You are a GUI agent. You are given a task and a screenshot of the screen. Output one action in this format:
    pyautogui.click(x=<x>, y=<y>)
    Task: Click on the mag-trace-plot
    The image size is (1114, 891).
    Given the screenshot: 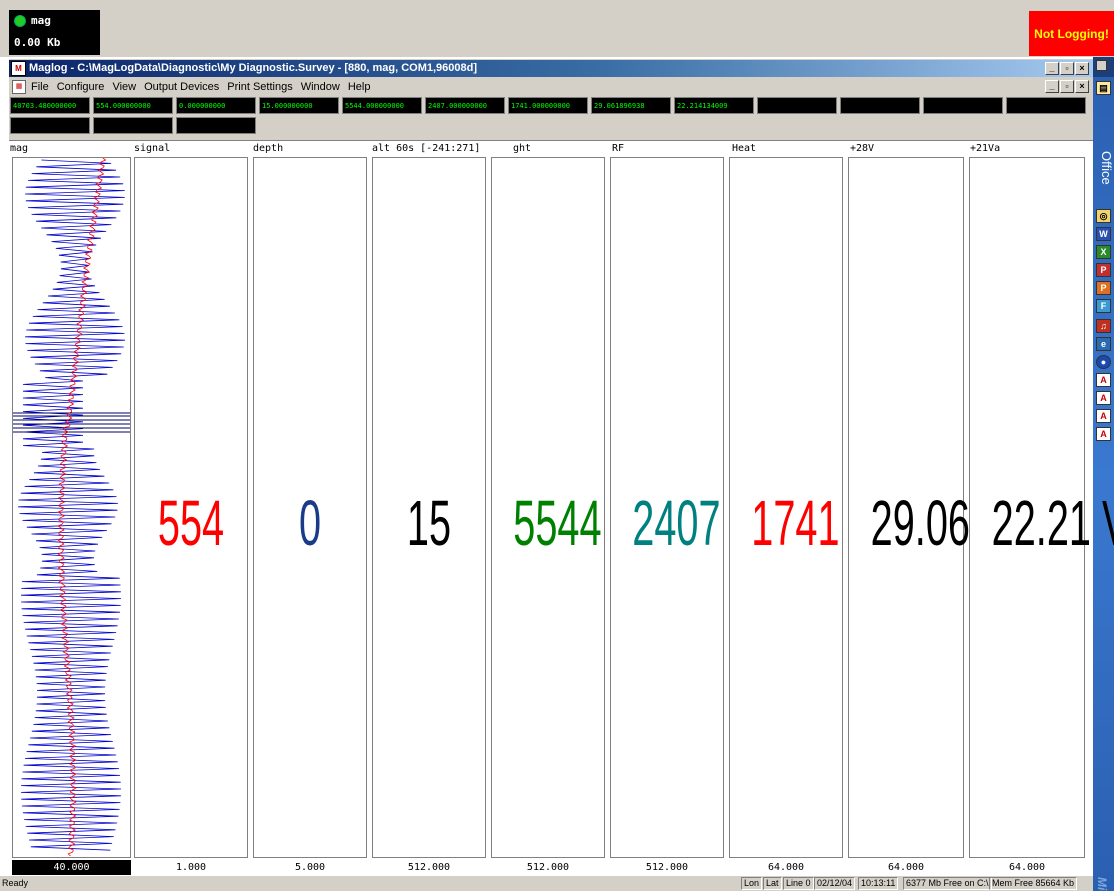 What is the action you would take?
    pyautogui.click(x=71, y=507)
    